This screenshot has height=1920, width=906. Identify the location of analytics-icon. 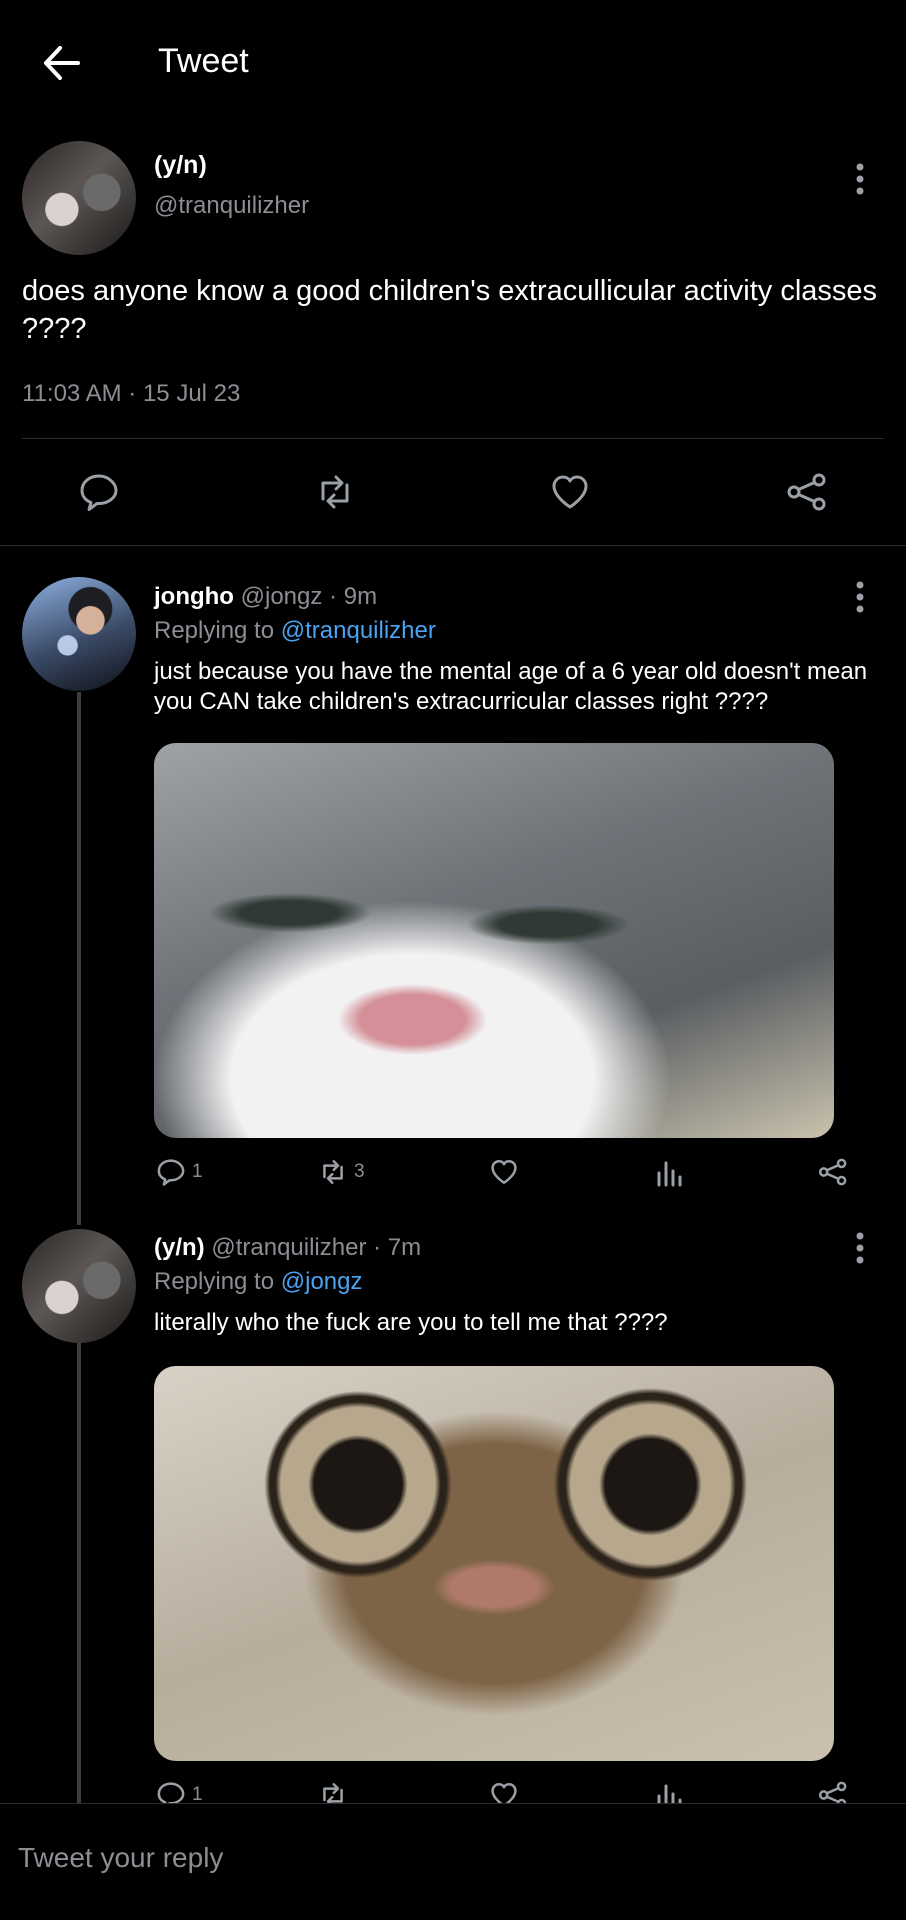
(669, 1172).